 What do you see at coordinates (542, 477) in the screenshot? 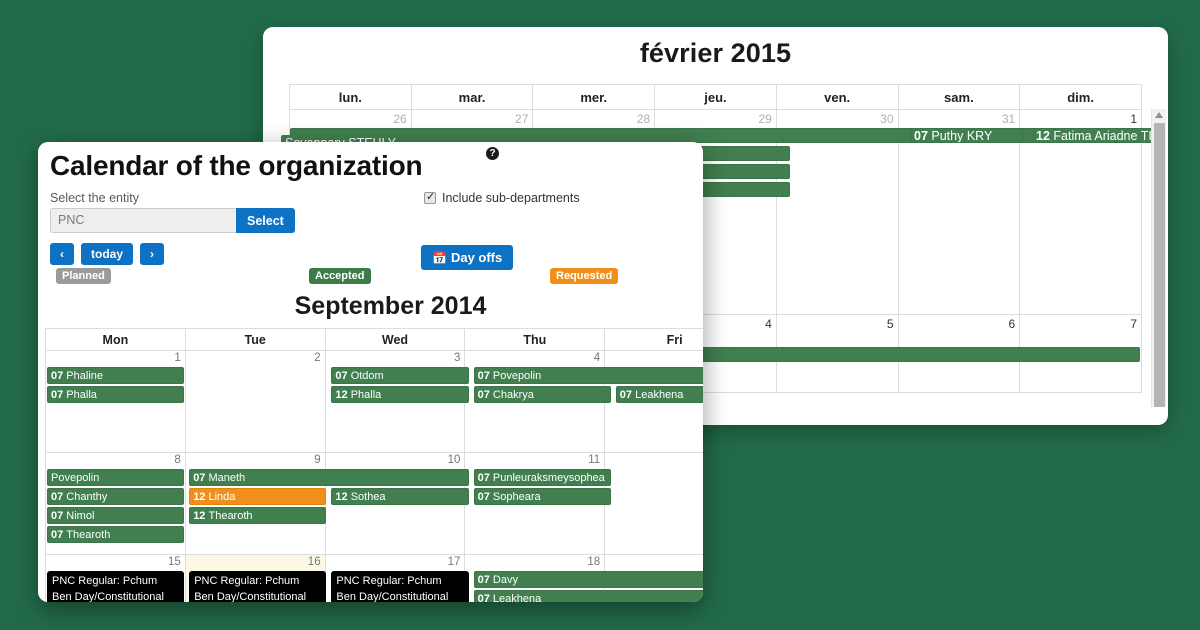
I see `calendar-event: 07 Punleuraksmeysophea` at bounding box center [542, 477].